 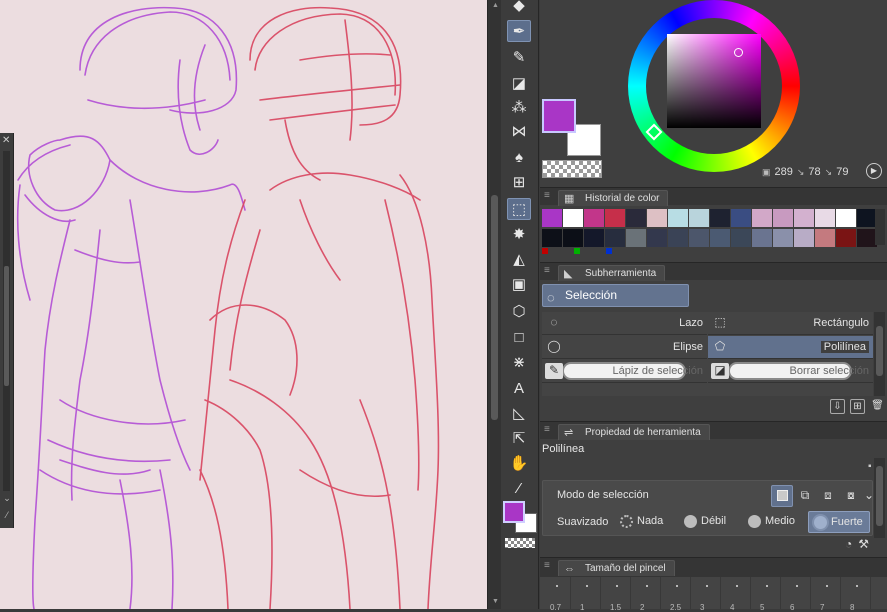 I want to click on subtool-group-selection: ◌ Selección, so click(x=615, y=295).